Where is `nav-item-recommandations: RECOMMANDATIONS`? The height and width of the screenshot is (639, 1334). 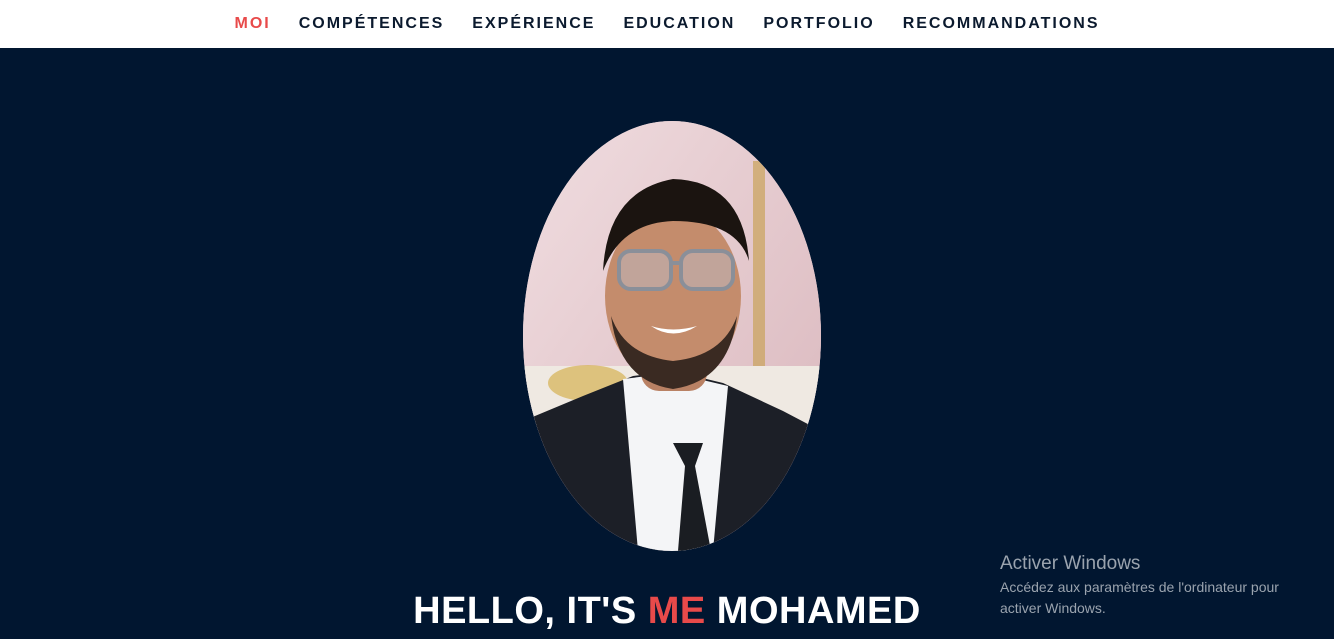
nav-item-recommandations: RECOMMANDATIONS is located at coordinates (1001, 24).